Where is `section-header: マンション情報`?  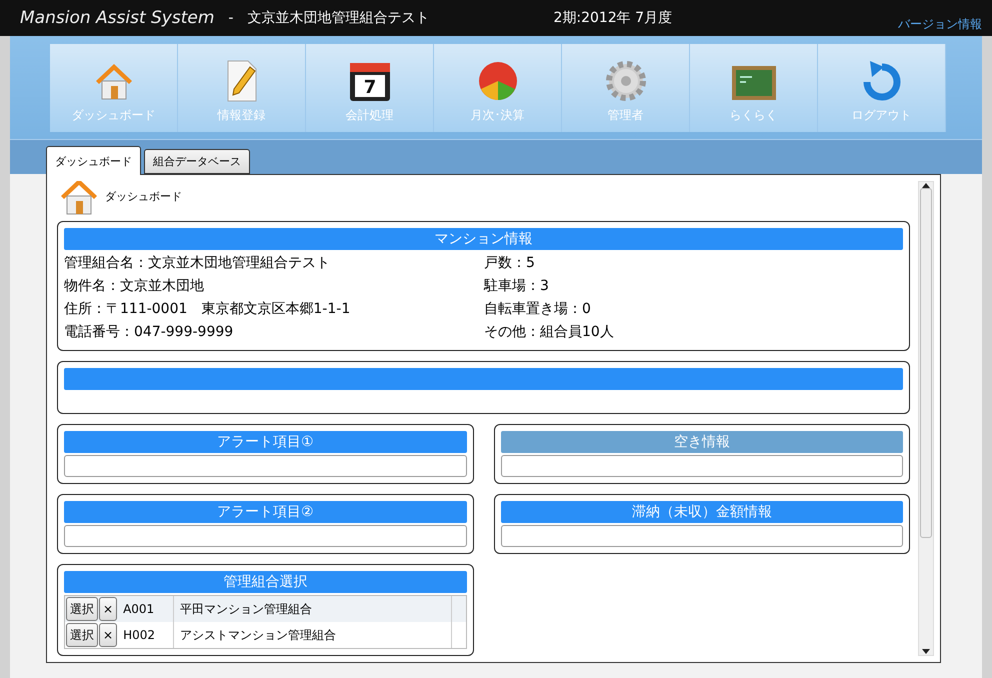 section-header: マンション情報 is located at coordinates (483, 239).